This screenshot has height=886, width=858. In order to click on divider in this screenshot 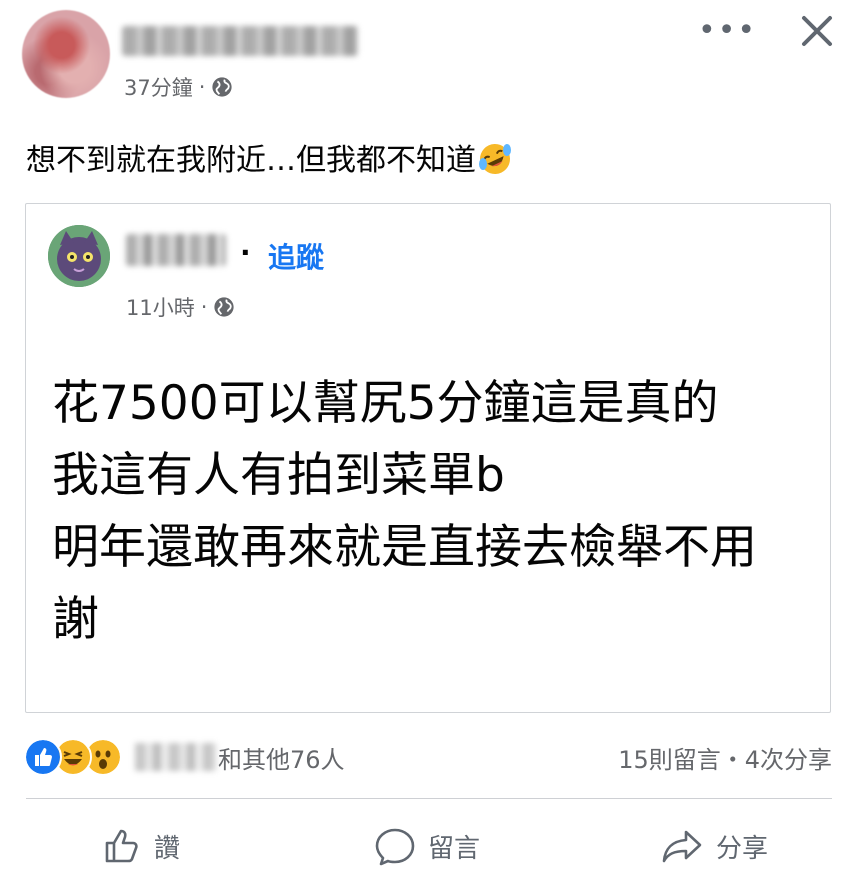, I will do `click(429, 798)`.